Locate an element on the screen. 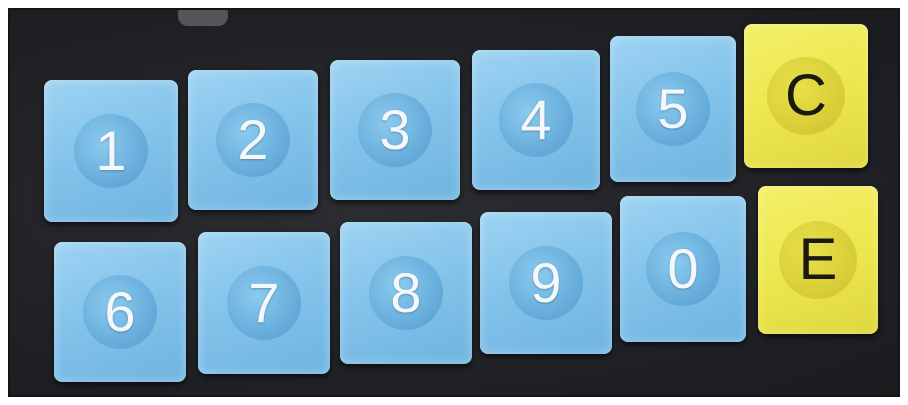  key-label: 6 is located at coordinates (120, 311).